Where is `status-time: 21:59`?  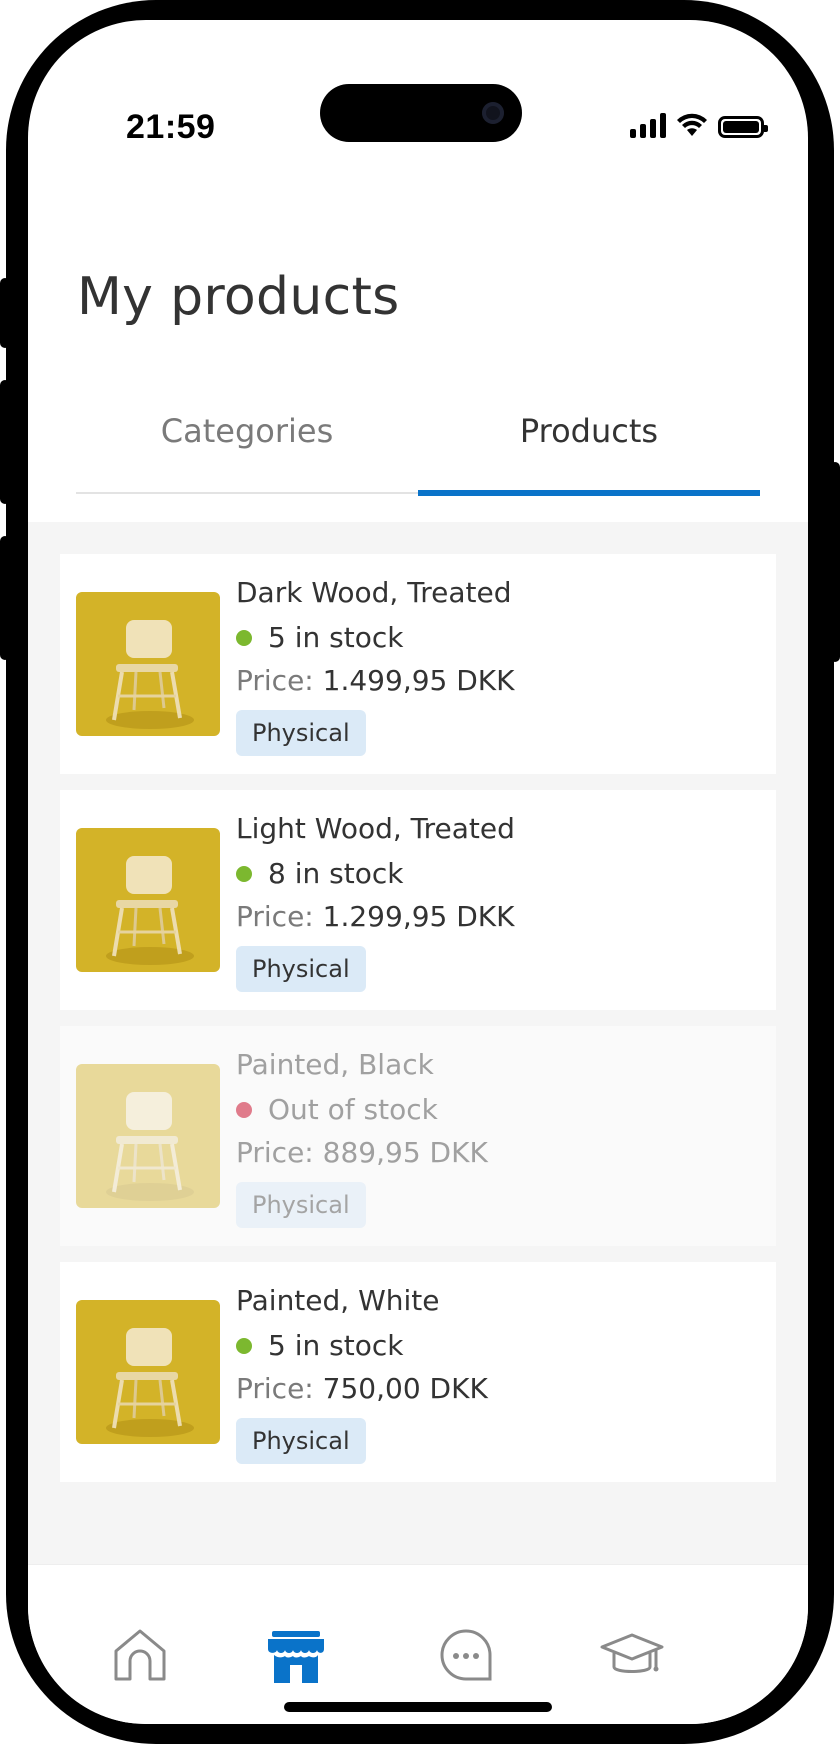
status-time: 21:59 is located at coordinates (171, 127).